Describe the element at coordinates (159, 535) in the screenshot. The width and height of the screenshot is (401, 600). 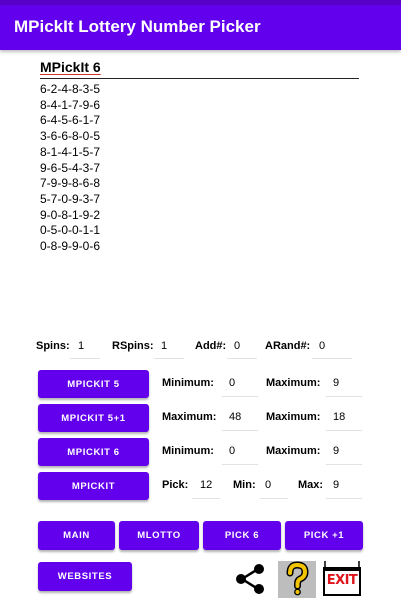
I see `mlotto-button: MLOTTO` at that location.